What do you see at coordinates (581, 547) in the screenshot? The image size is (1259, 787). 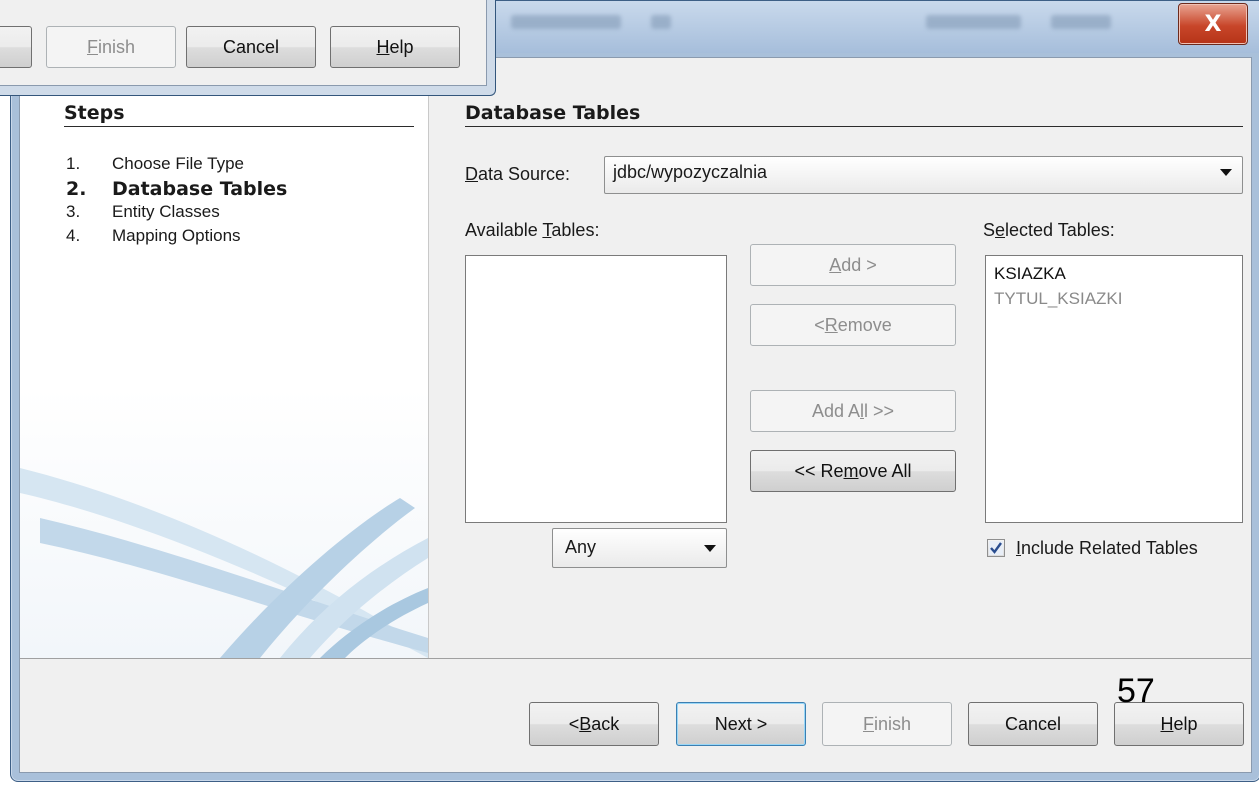 I see `table-filter-value: Any` at bounding box center [581, 547].